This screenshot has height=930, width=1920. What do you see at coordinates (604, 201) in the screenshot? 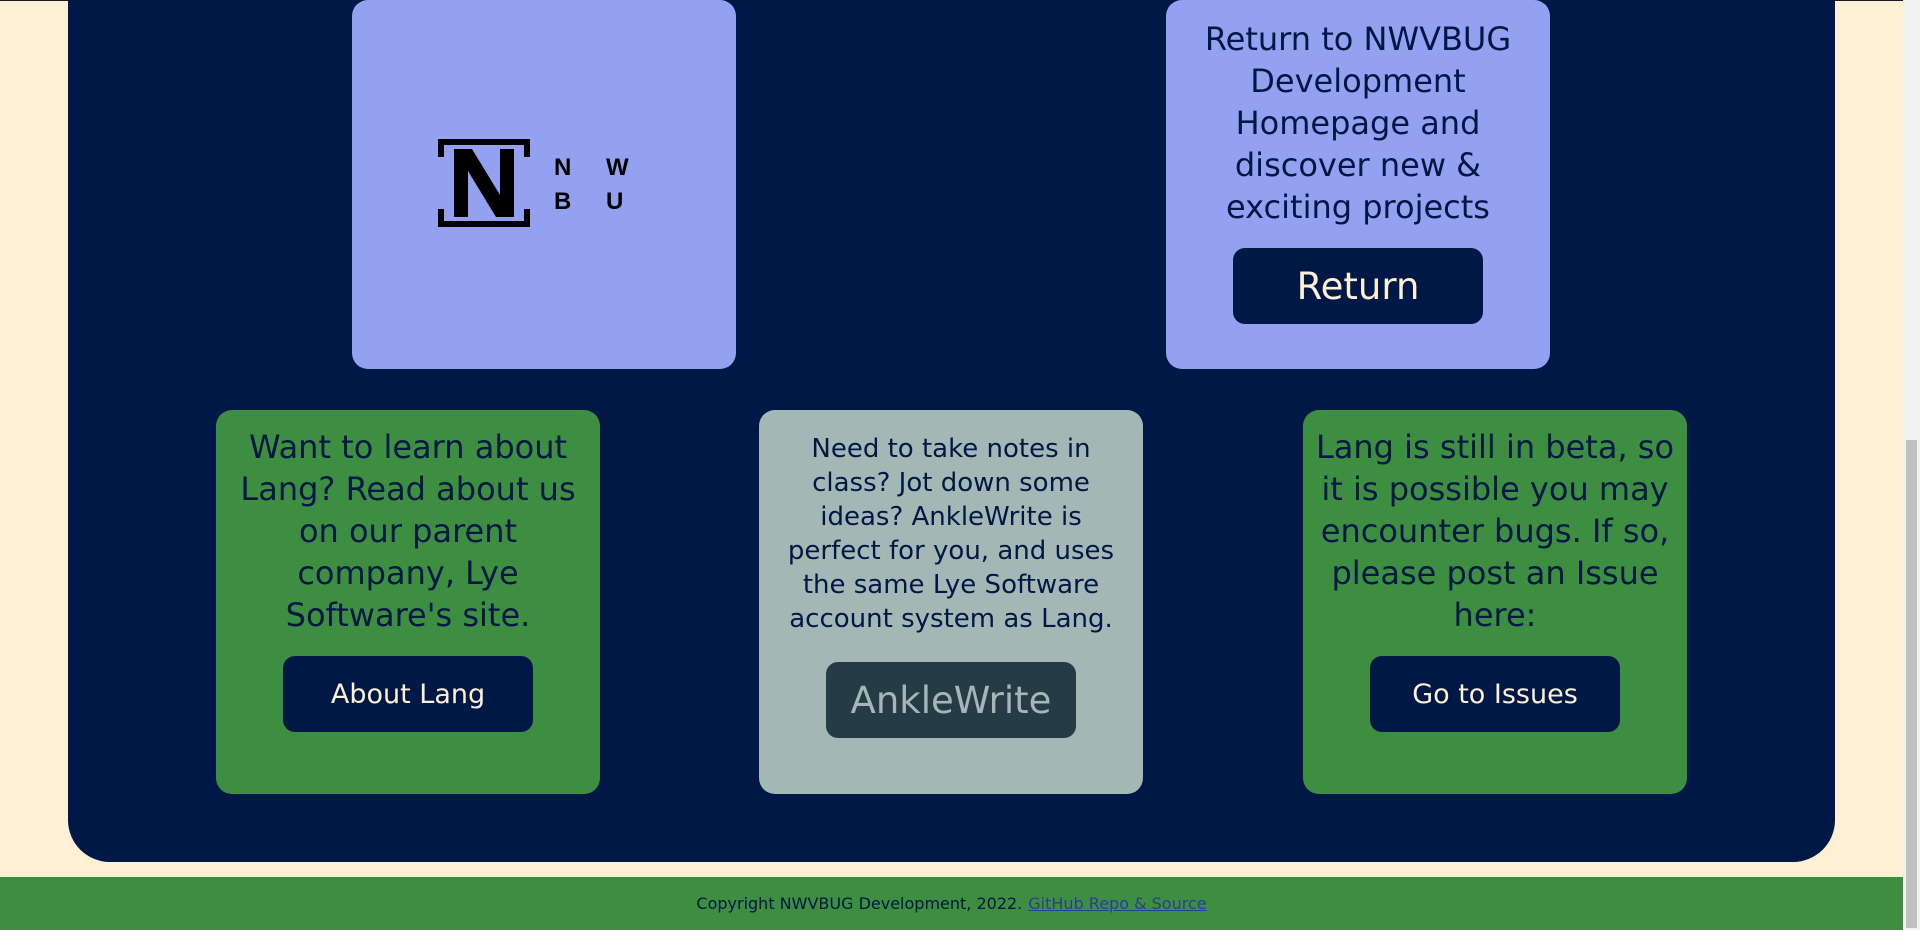
I see `logo-text-line2: B U G` at bounding box center [604, 201].